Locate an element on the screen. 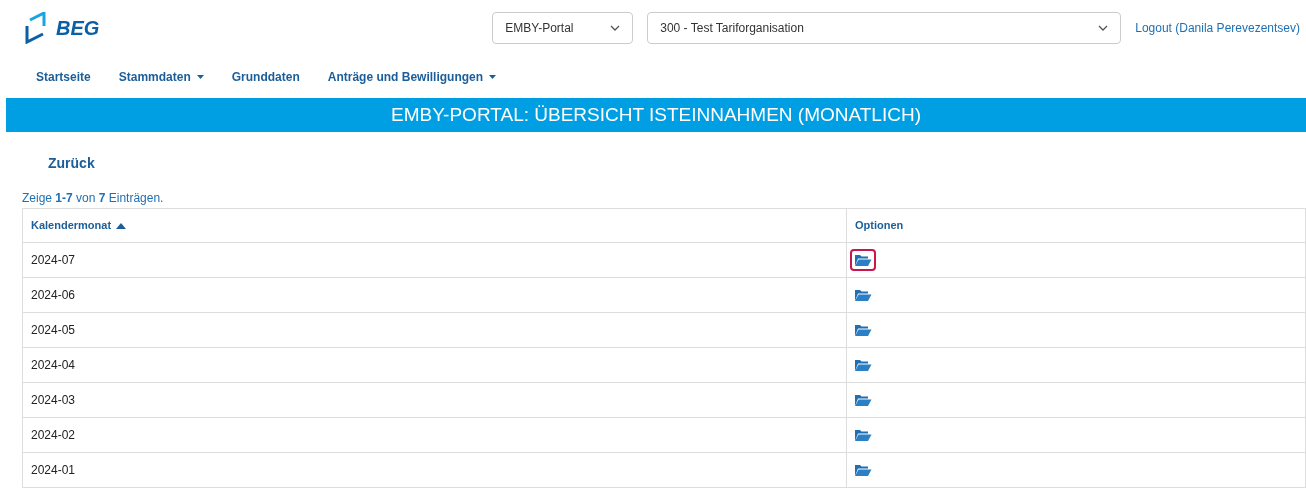  table-cell: 2024-07 is located at coordinates (434, 260).